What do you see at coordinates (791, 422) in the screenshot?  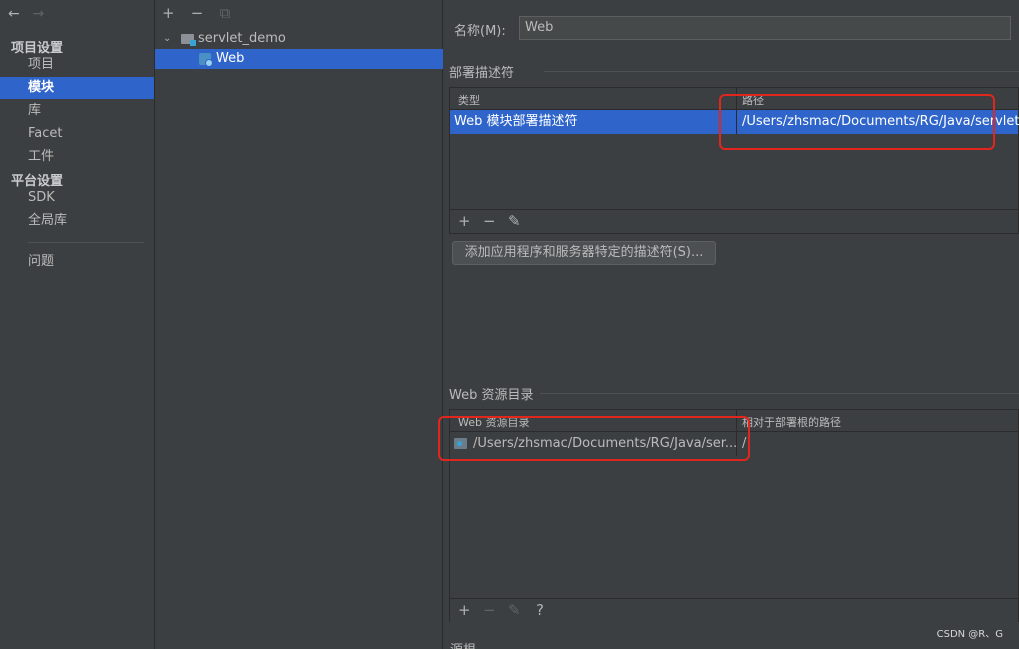 I see `col-relative-path-header: 相对于部署根的路径` at bounding box center [791, 422].